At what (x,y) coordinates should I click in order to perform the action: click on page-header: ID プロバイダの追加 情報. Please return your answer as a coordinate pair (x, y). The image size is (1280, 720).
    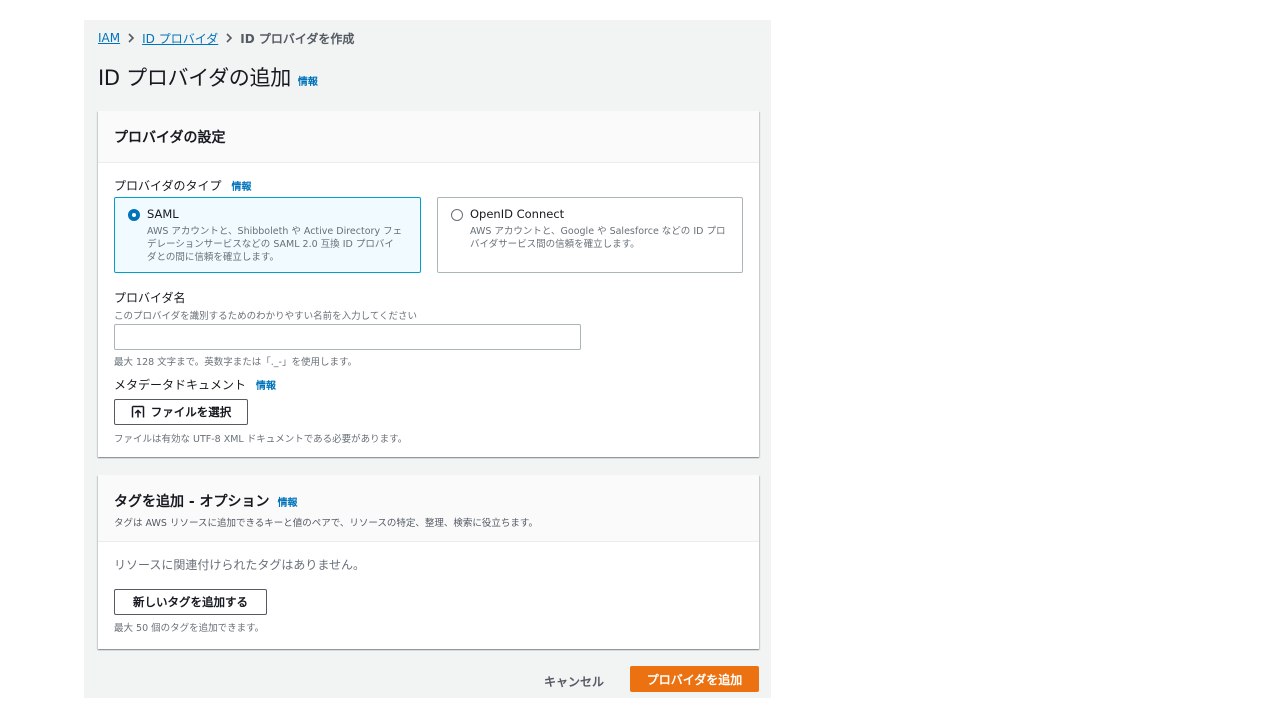
    Looking at the image, I should click on (208, 77).